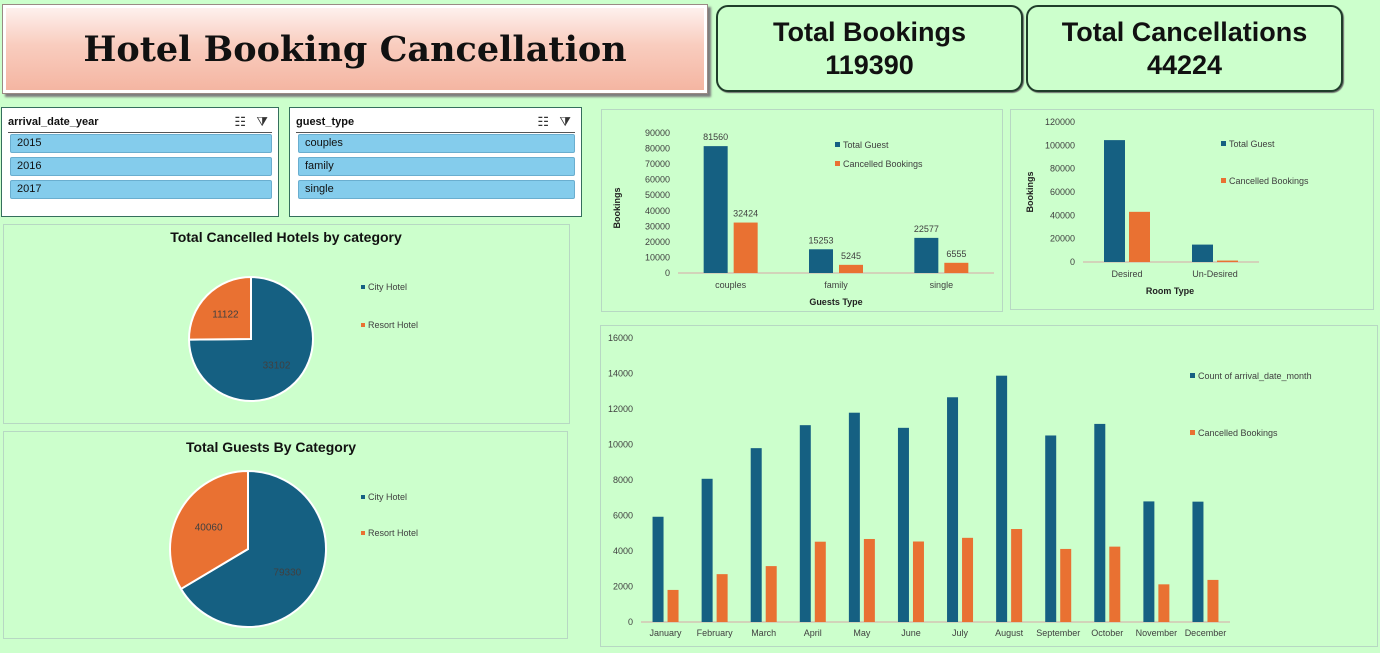 This screenshot has width=1380, height=653. I want to click on x-tick-label: August, so click(1009, 633).